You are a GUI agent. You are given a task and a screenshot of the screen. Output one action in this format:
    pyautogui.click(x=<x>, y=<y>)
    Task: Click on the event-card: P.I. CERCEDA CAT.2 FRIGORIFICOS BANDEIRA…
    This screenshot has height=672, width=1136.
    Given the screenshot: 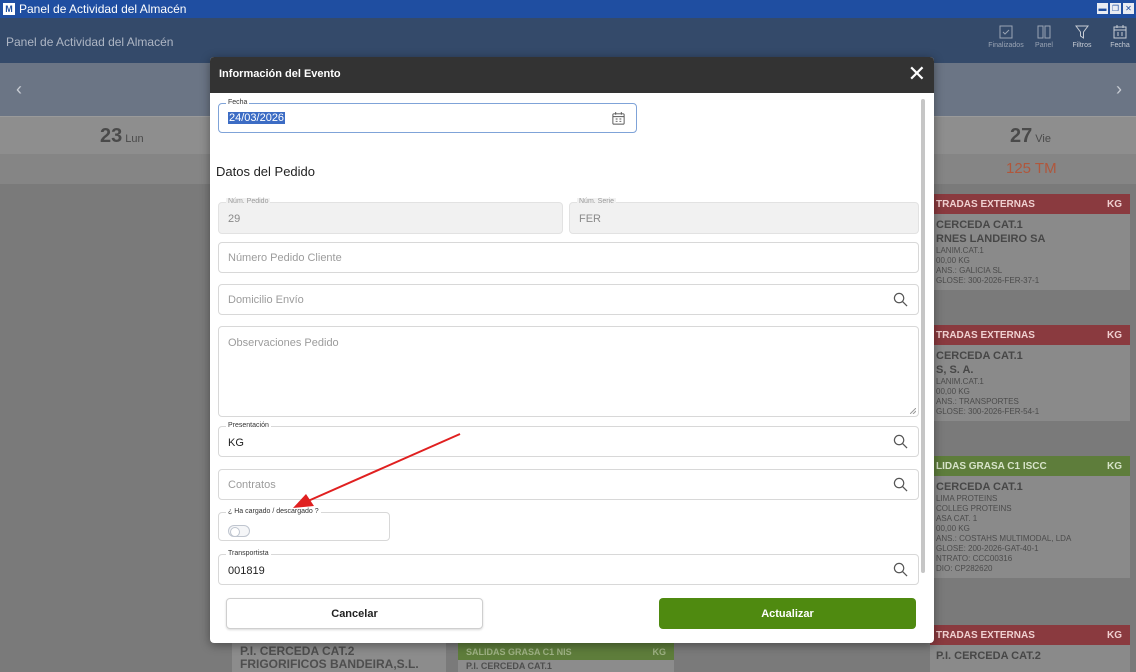 What is the action you would take?
    pyautogui.click(x=339, y=657)
    